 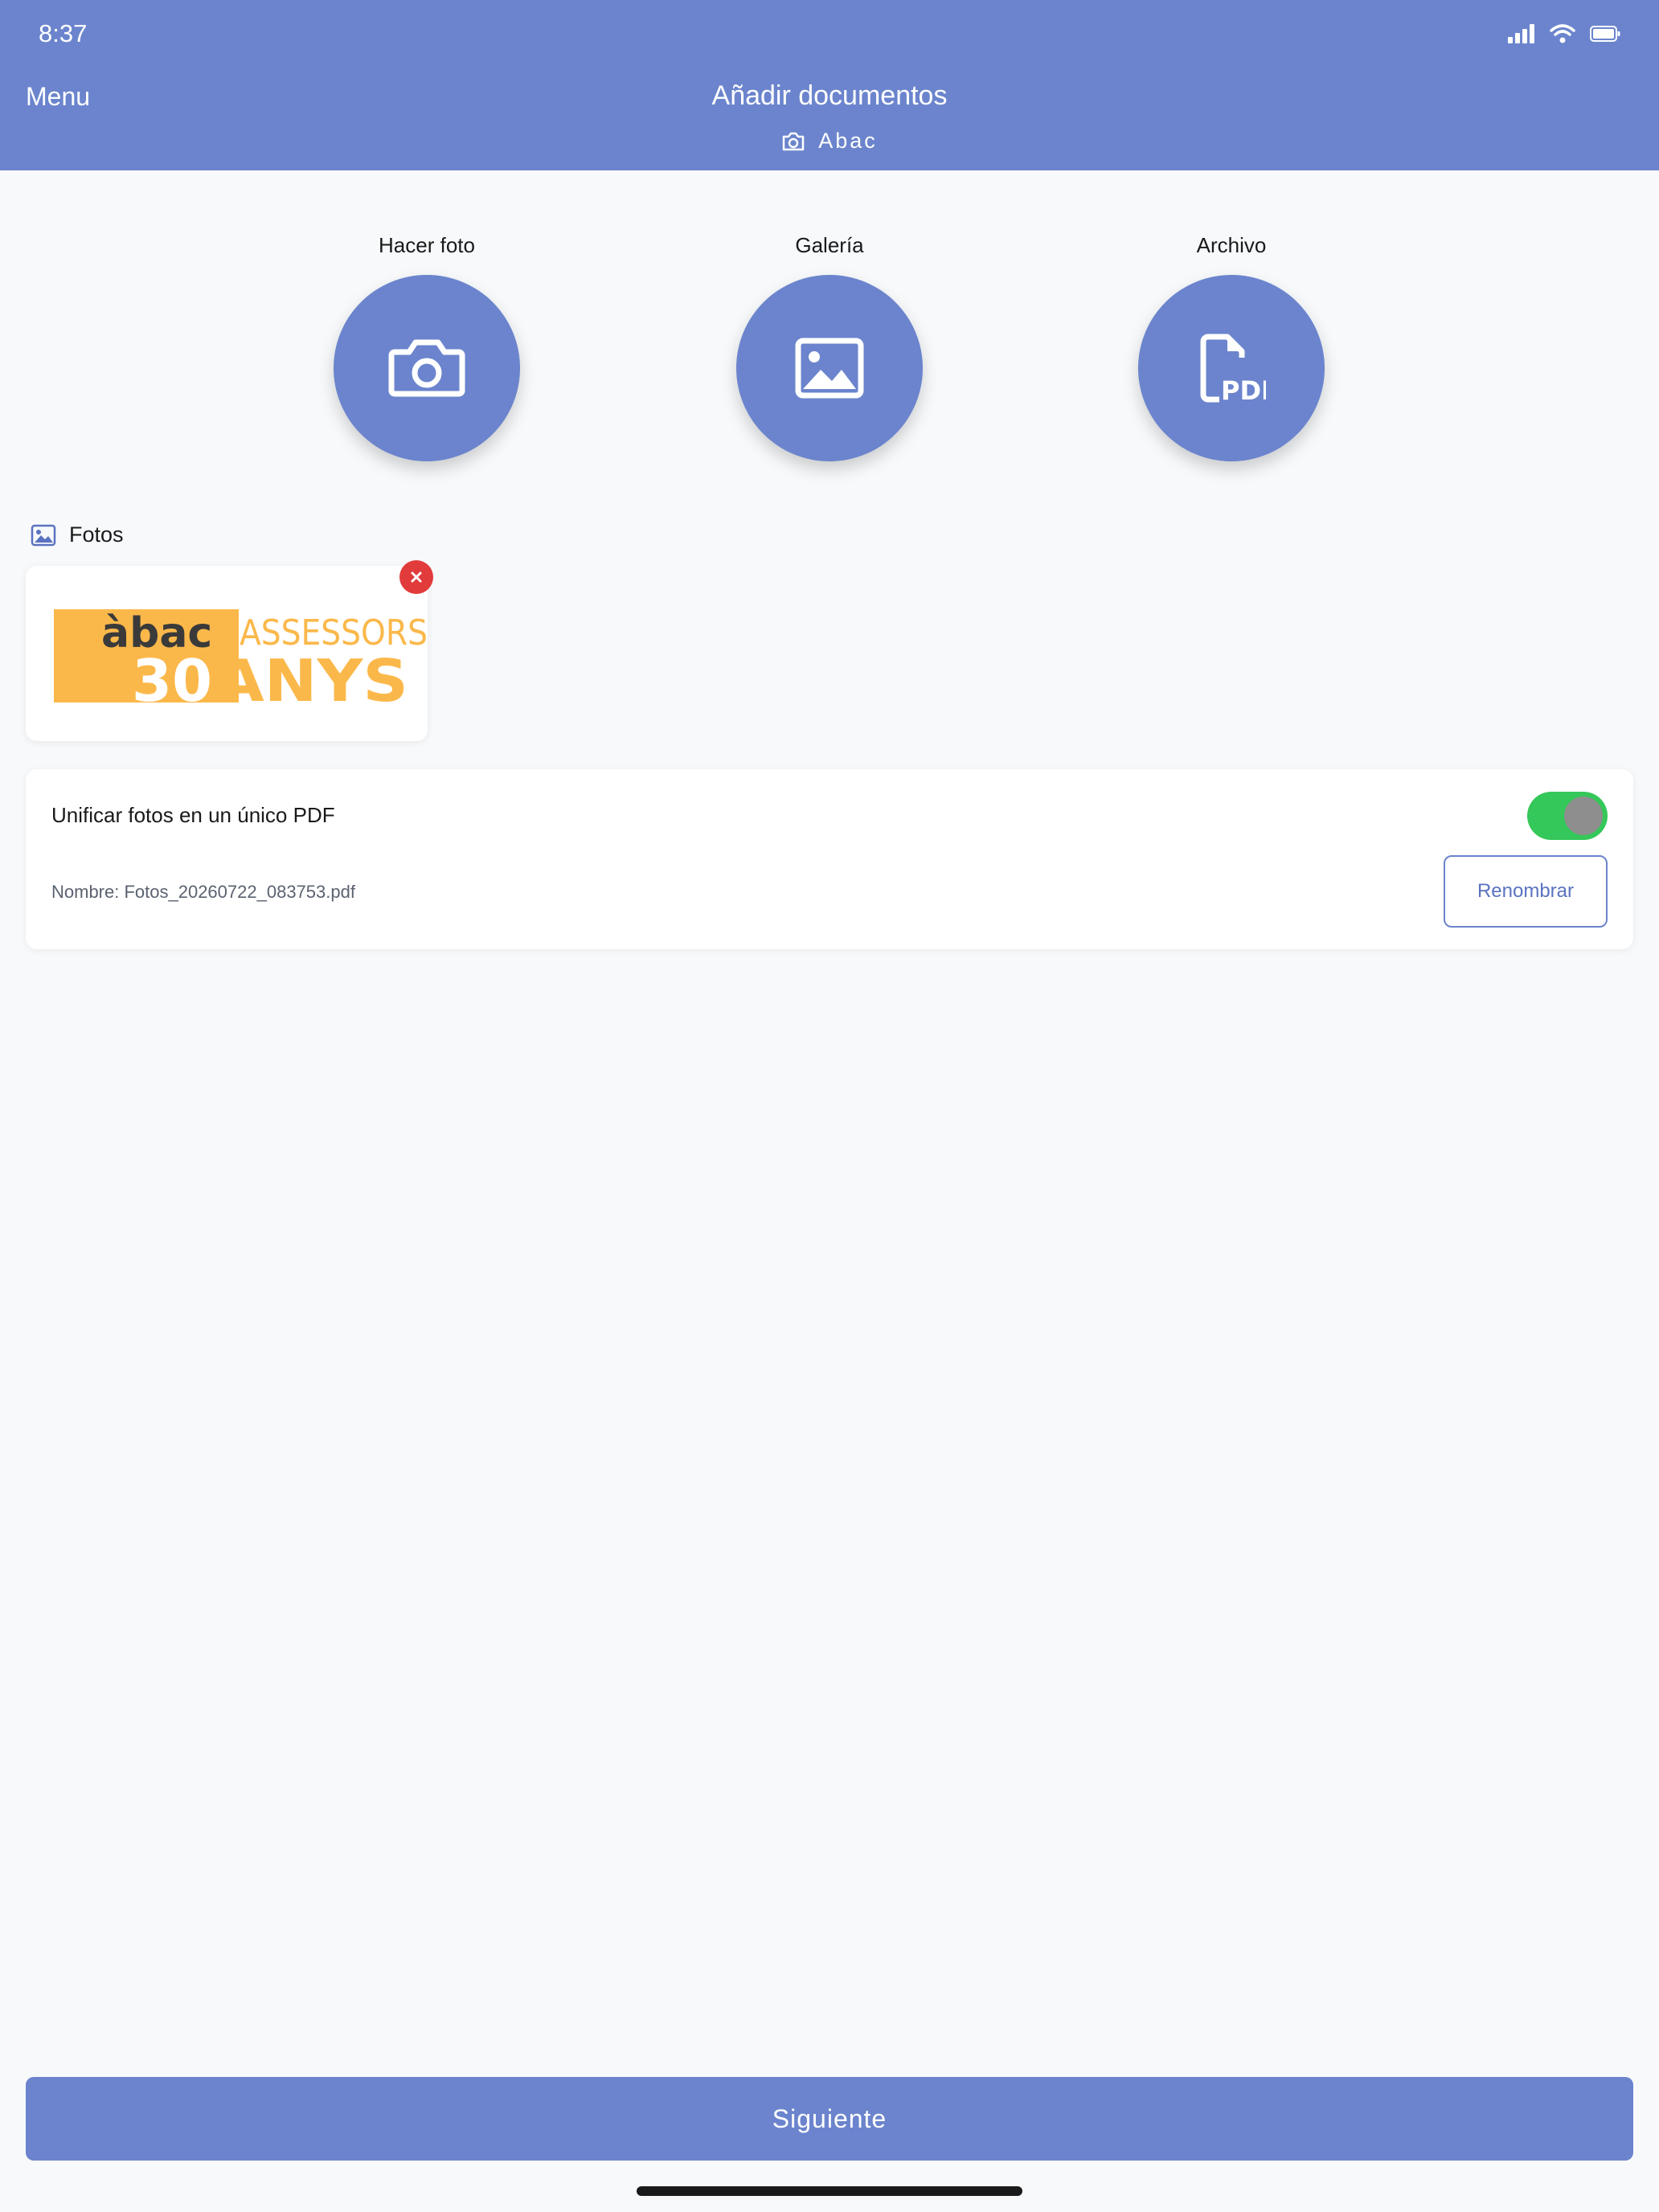 I want to click on rename-button: Renombrar, so click(x=1526, y=891).